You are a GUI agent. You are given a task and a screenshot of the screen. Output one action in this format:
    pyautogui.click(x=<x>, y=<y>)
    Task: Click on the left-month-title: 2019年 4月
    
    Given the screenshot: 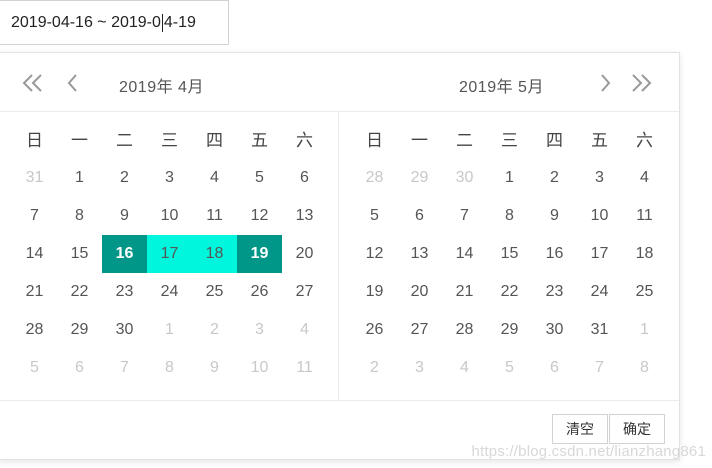 What is the action you would take?
    pyautogui.click(x=161, y=85)
    